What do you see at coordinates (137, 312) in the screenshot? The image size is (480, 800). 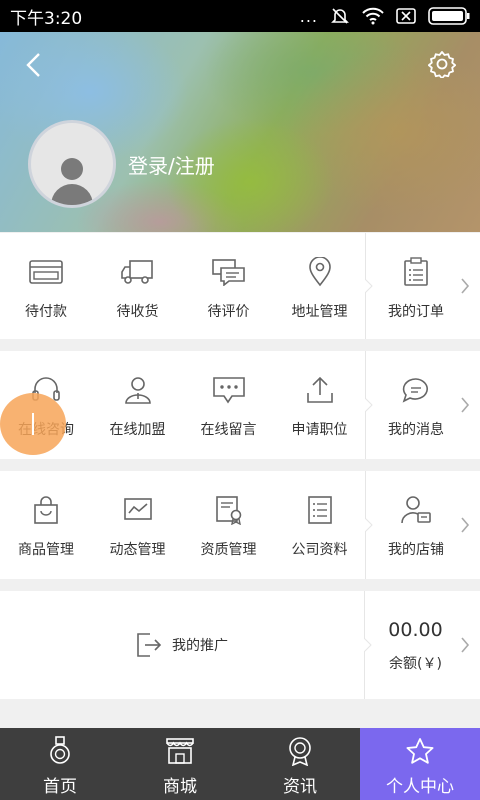 I see `pending-receipt-label: 待收货` at bounding box center [137, 312].